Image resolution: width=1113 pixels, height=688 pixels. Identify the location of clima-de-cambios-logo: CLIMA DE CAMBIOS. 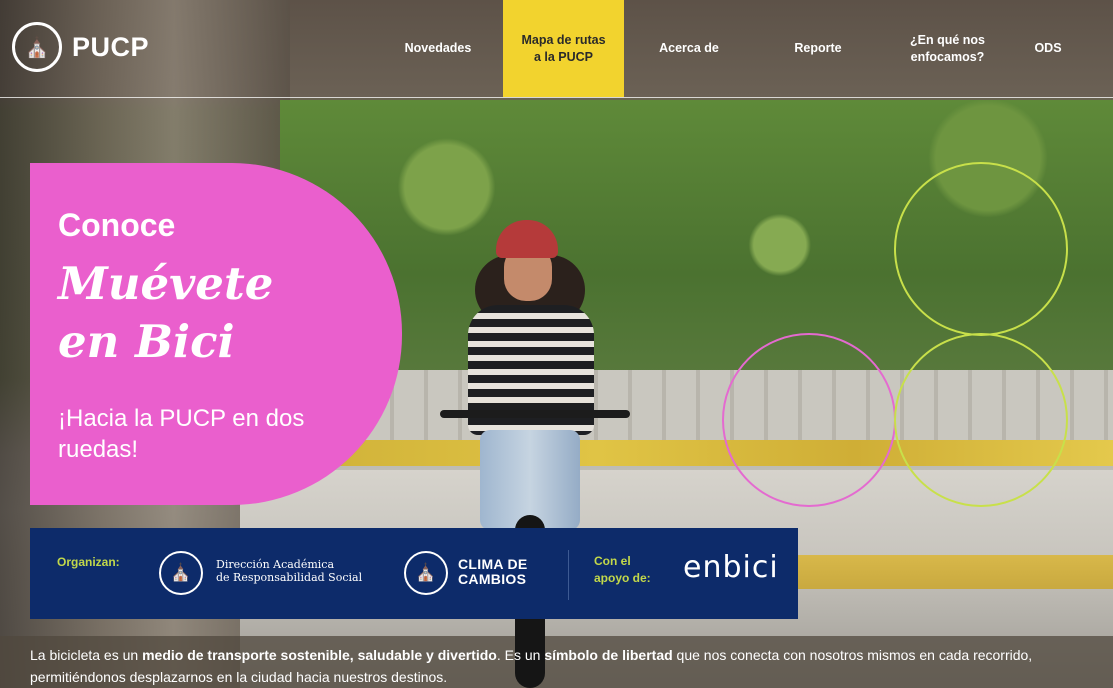
(493, 572).